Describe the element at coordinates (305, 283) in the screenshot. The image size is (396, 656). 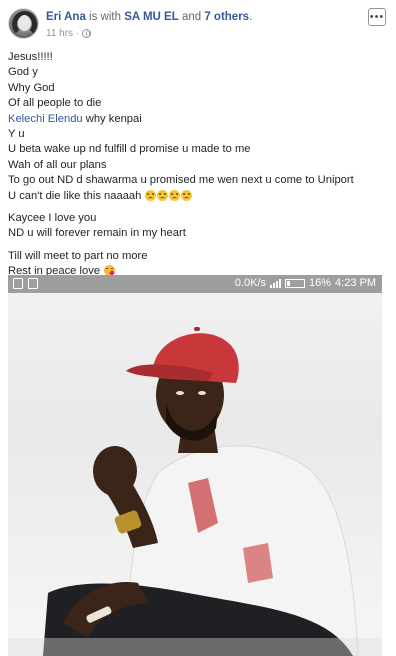
I see `status-right: 0.0K/s 16% 4:23 PM` at that location.